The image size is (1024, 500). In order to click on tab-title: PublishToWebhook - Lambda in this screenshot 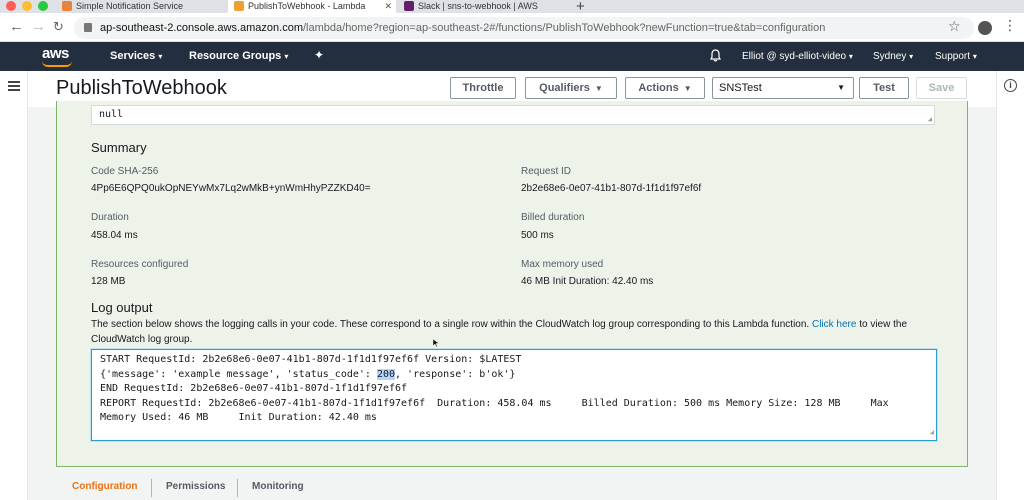, I will do `click(307, 6)`.